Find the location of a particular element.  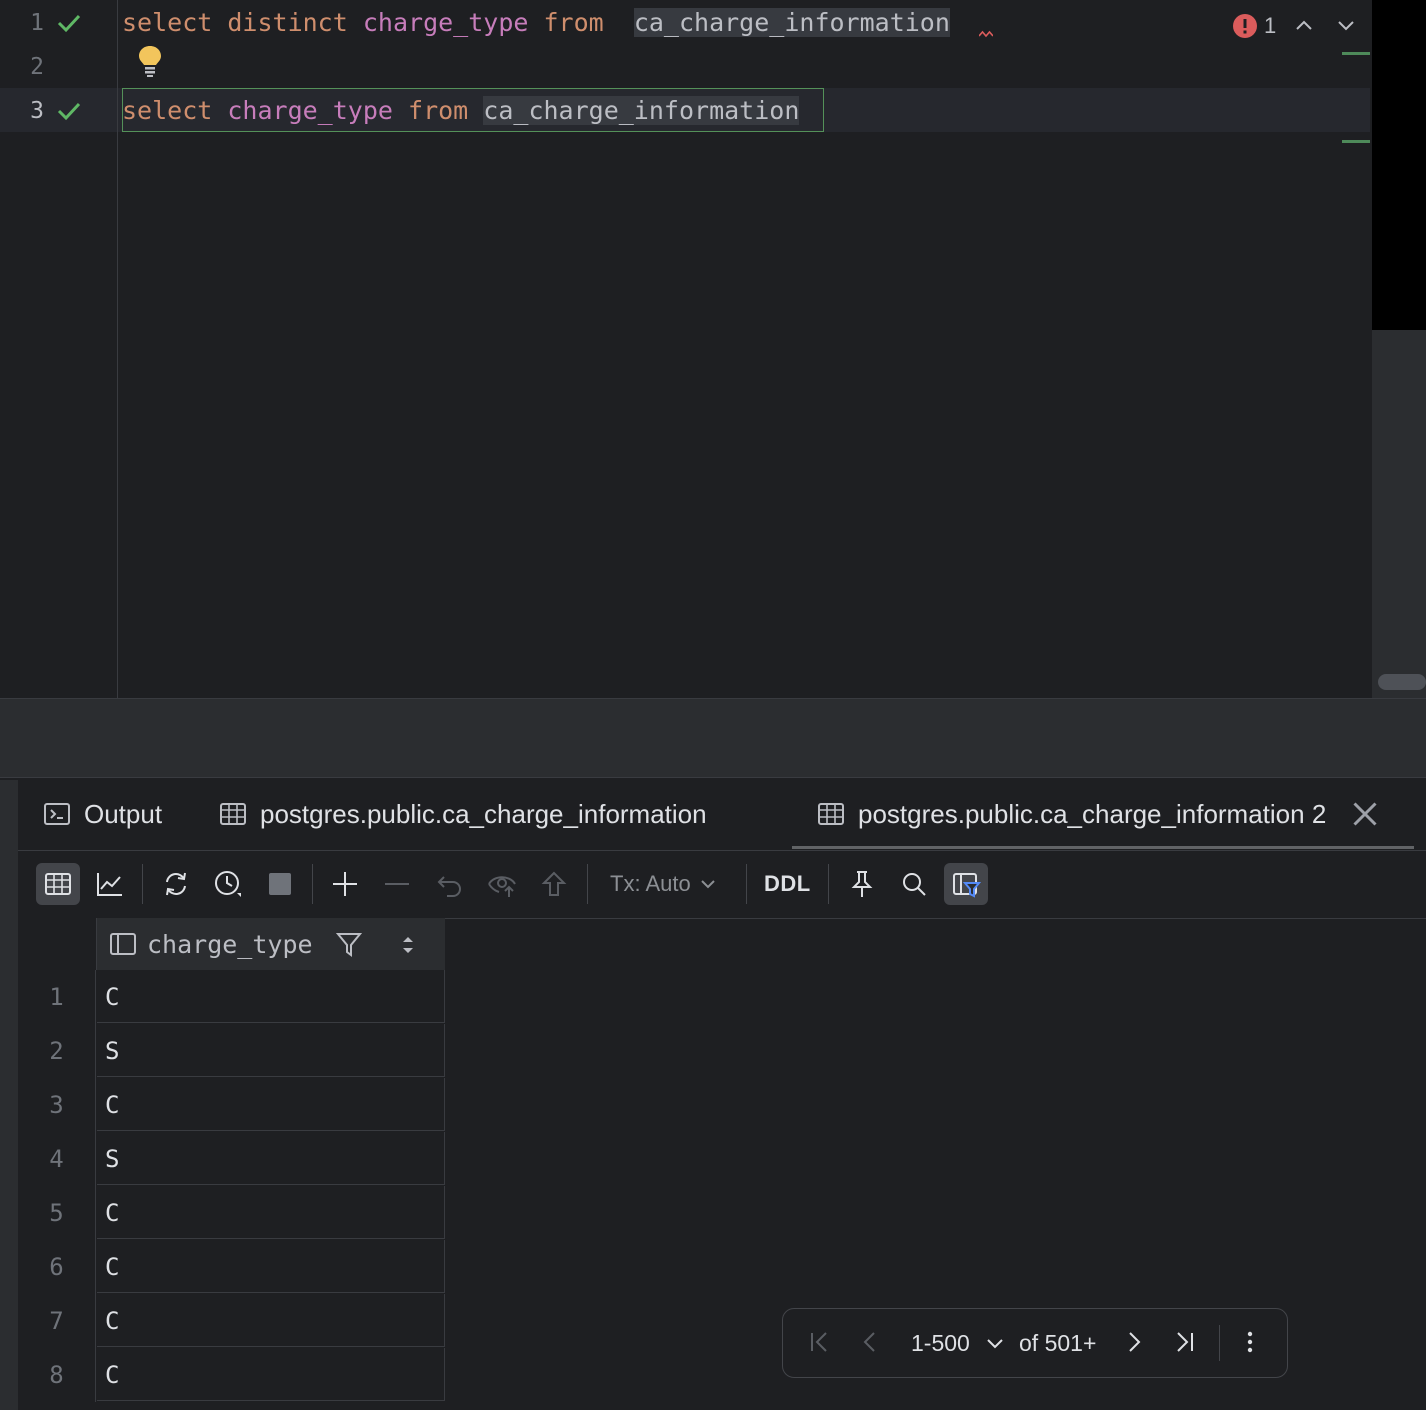

column-identifier: charge_type is located at coordinates (445, 22).